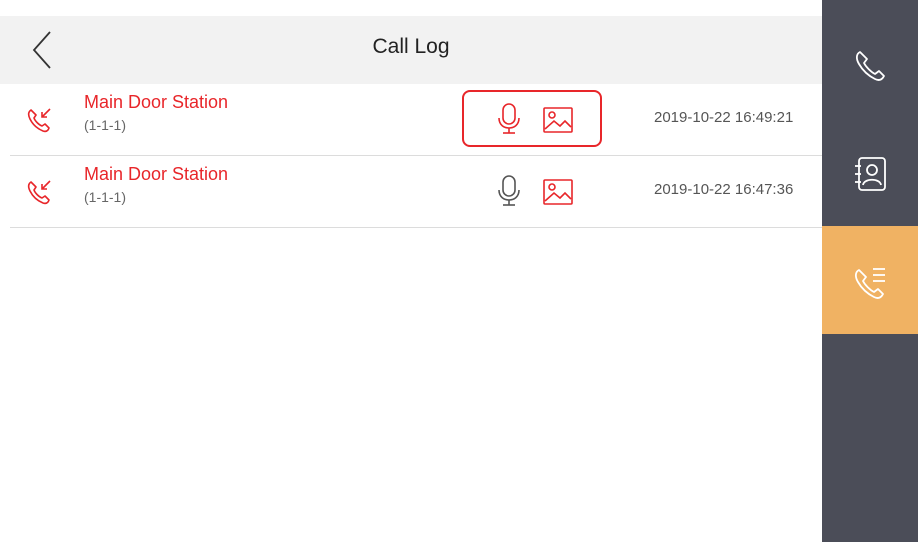 Image resolution: width=918 pixels, height=542 pixels. I want to click on call-timestamp: 2019-10-22 16:49:21, so click(724, 117).